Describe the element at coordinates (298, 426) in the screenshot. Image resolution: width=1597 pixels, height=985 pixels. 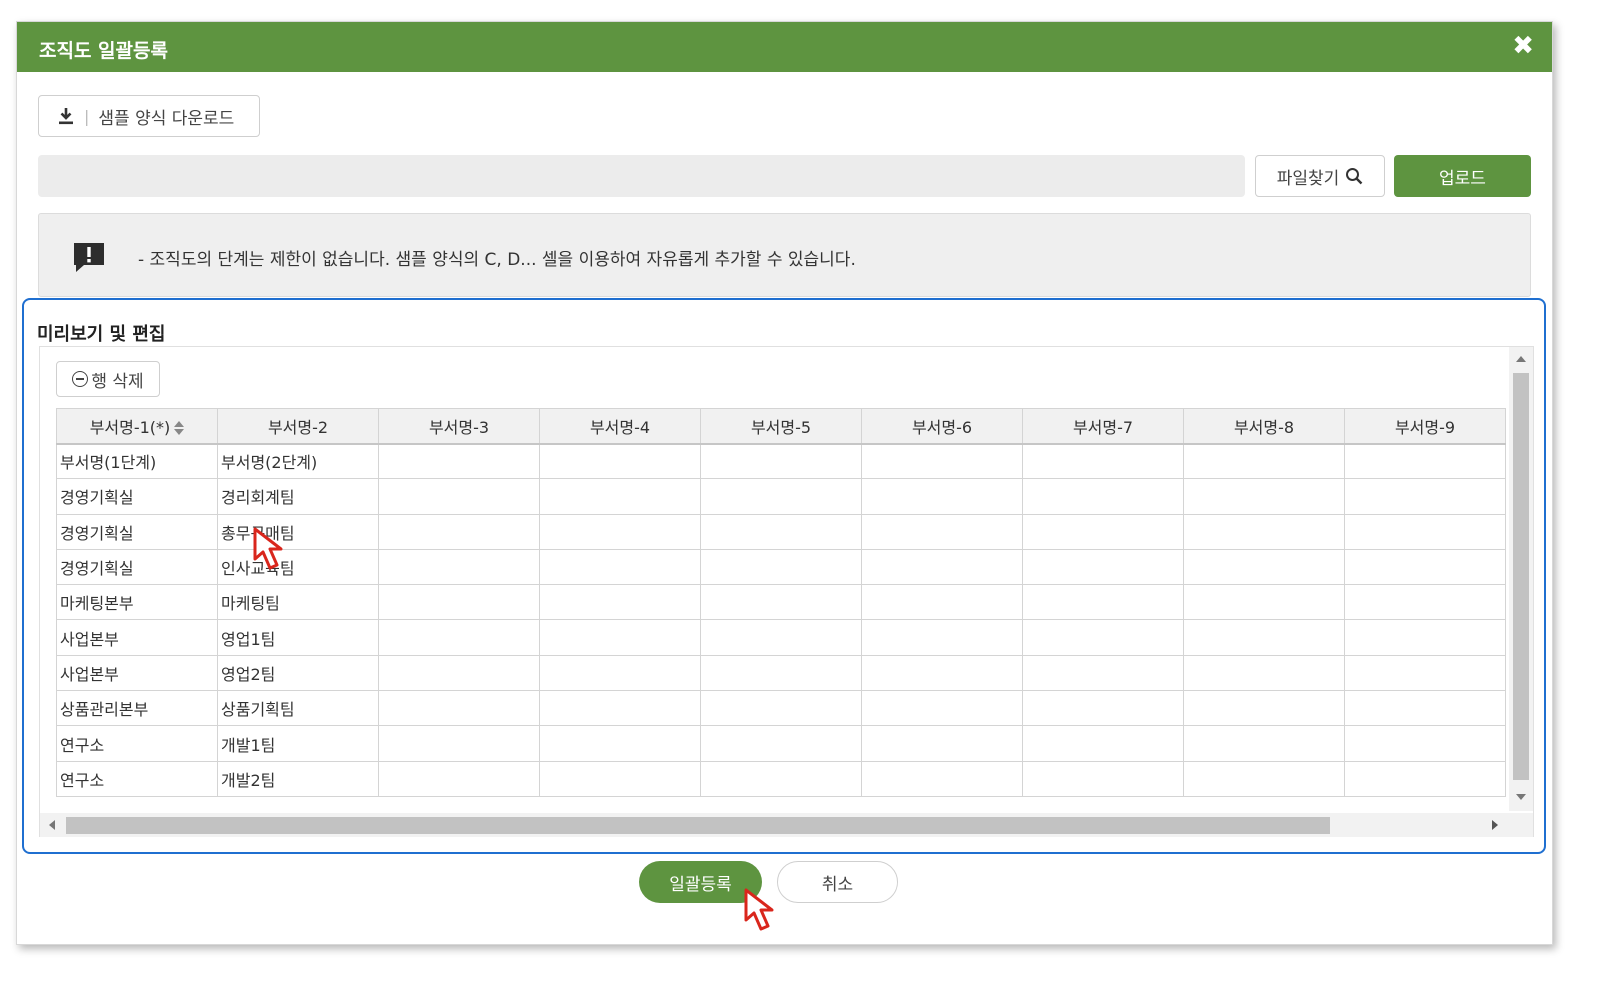
I see `column-header: 부서명-2` at that location.